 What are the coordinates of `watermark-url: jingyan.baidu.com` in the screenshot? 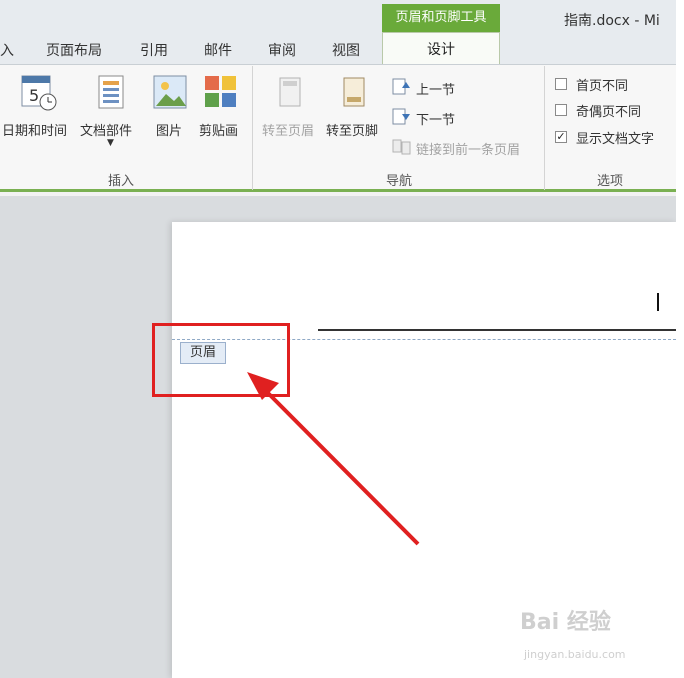 It's located at (575, 654).